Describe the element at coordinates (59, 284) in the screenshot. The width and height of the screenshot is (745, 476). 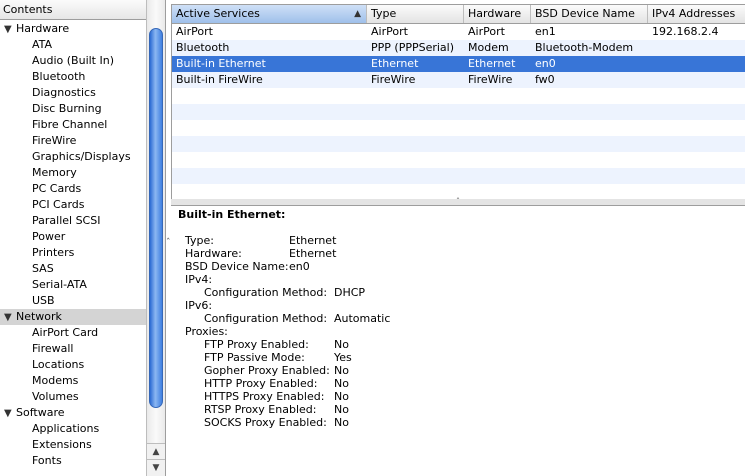
I see `tree-label: Serial-ATA` at that location.